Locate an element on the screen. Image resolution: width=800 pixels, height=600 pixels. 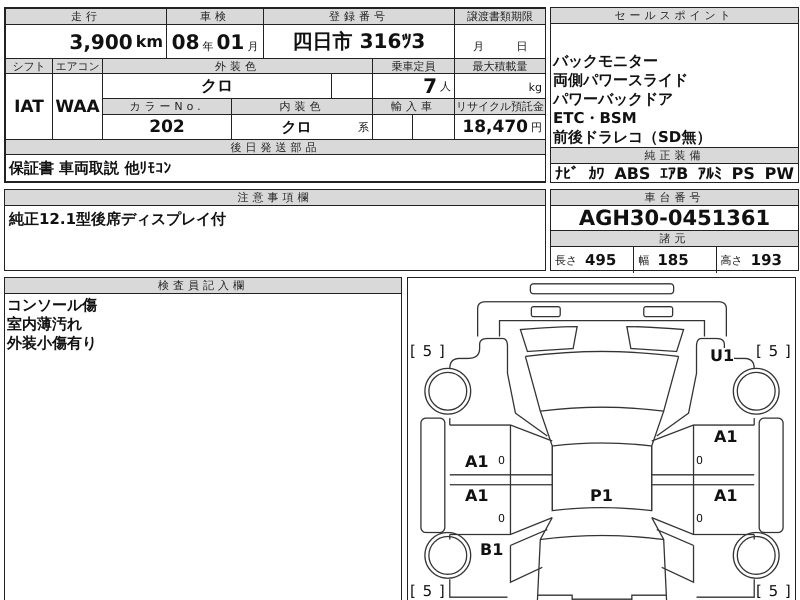
mileage-header: 走行 is located at coordinates (86, 16).